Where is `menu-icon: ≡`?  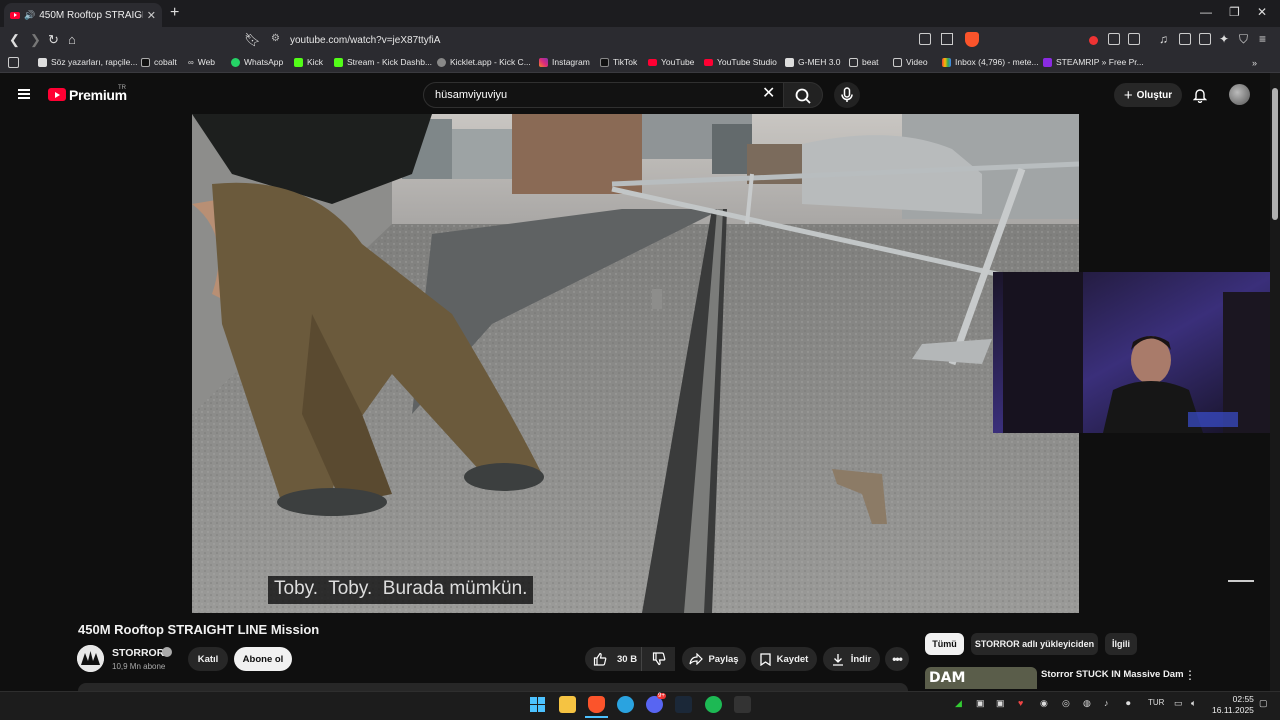
menu-icon: ≡ is located at coordinates (1262, 39).